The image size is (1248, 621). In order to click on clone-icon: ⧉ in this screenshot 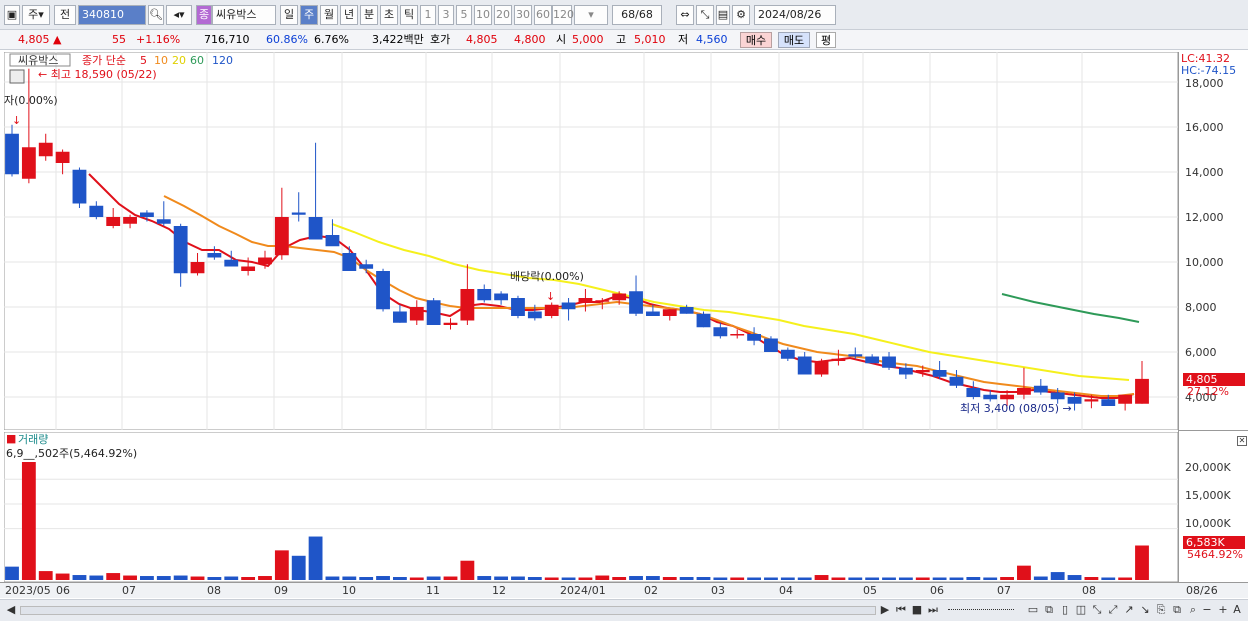, I will do `click(1177, 610)`.